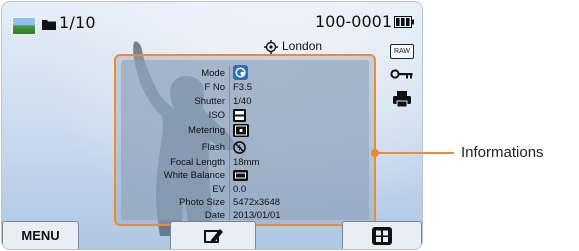 The image size is (579, 251). Describe the element at coordinates (401, 74) in the screenshot. I see `protect-key-icon` at that location.